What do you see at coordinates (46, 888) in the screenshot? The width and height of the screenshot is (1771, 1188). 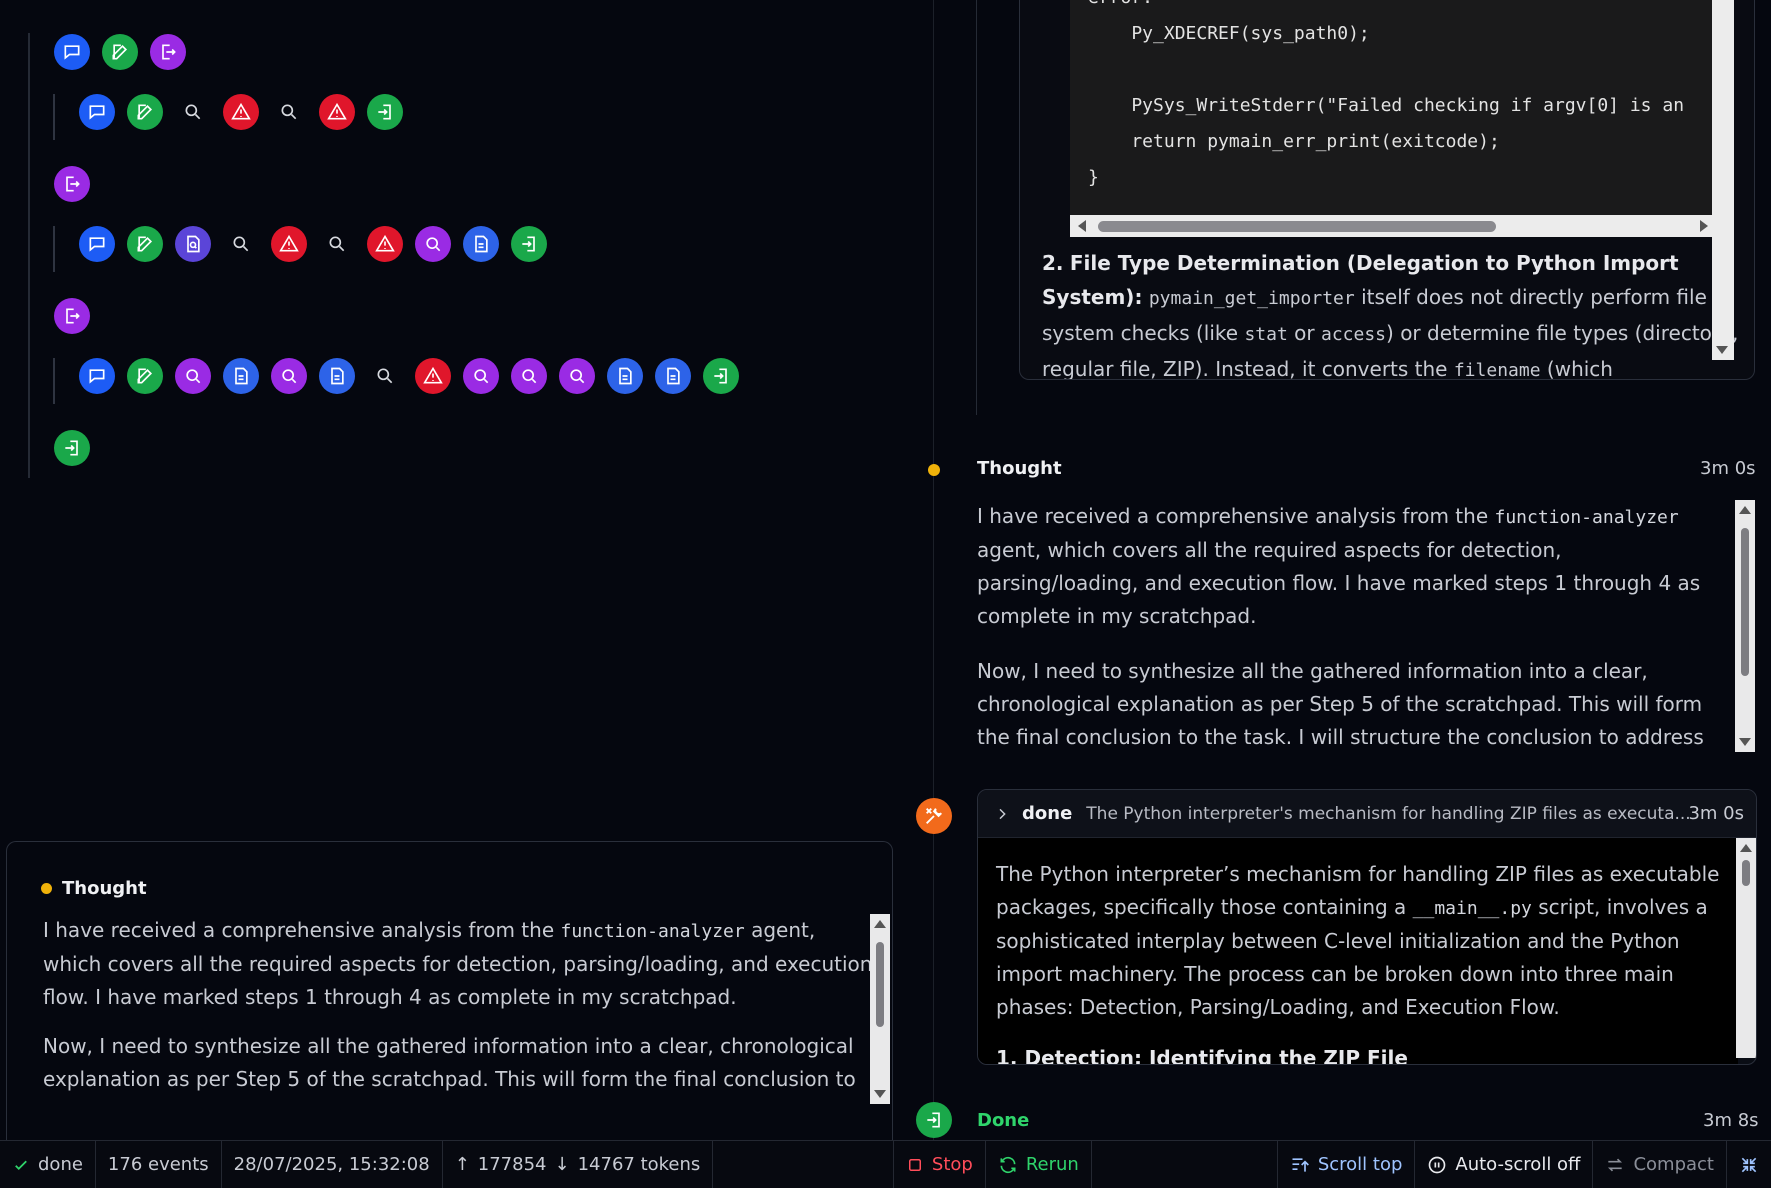 I see `thought-dot` at bounding box center [46, 888].